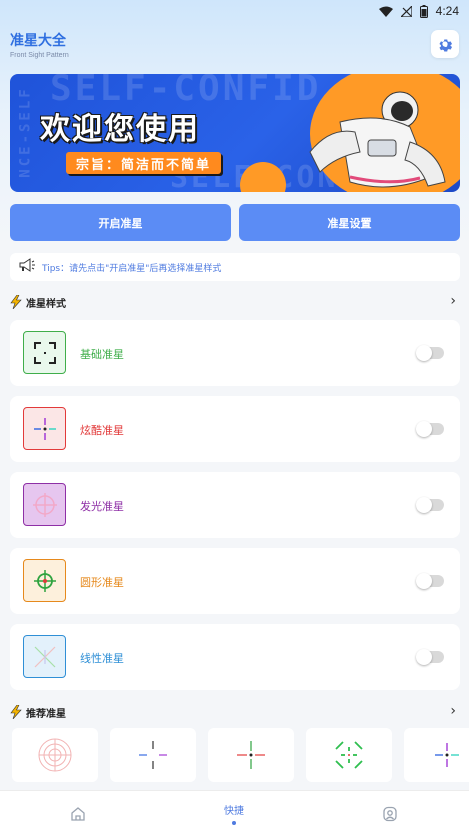  What do you see at coordinates (39, 55) in the screenshot?
I see `app-subtitle: Front Sight Pattern` at bounding box center [39, 55].